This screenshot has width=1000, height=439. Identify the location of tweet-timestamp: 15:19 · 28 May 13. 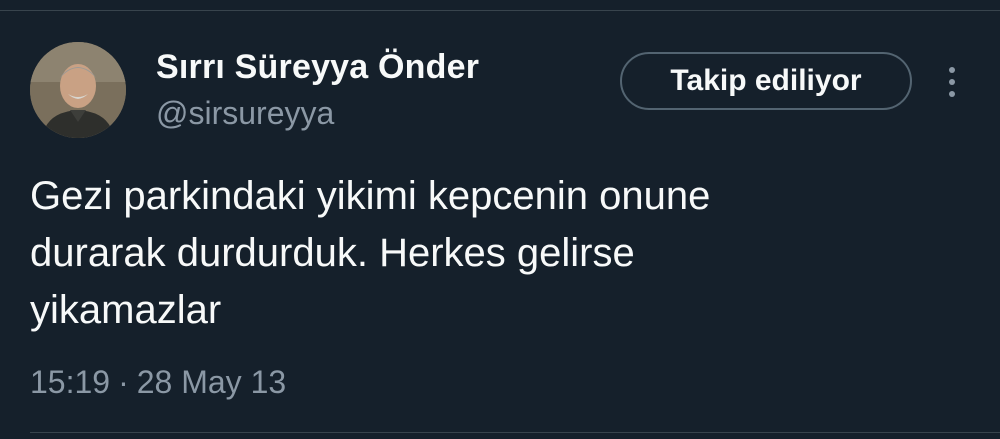
(158, 382).